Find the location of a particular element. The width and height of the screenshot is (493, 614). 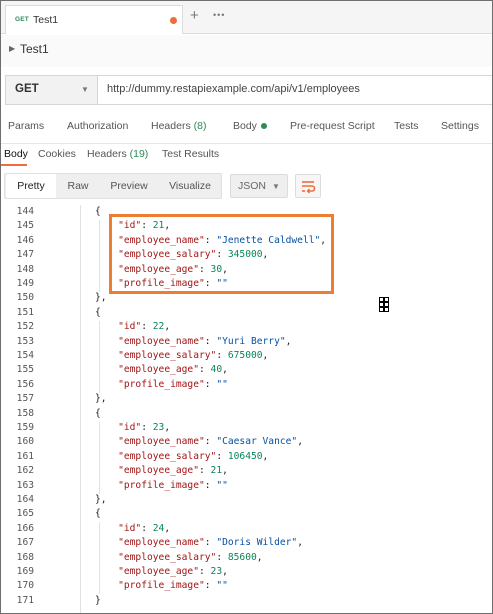

response-headers-count: (19) is located at coordinates (139, 154).